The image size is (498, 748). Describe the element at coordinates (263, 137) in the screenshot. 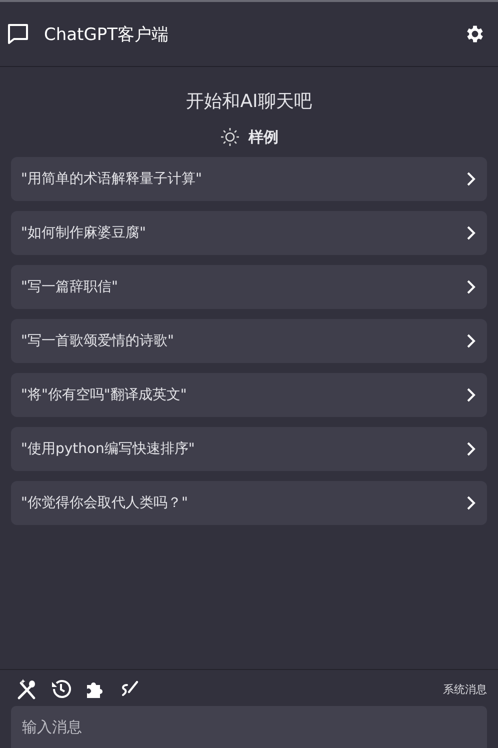

I see `examples-label: 样例` at that location.